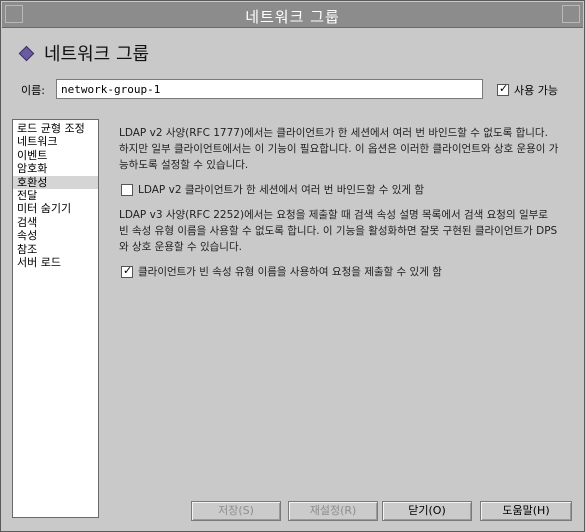 The height and width of the screenshot is (532, 585). What do you see at coordinates (571, 14) in the screenshot?
I see `window-maximize-icon` at bounding box center [571, 14].